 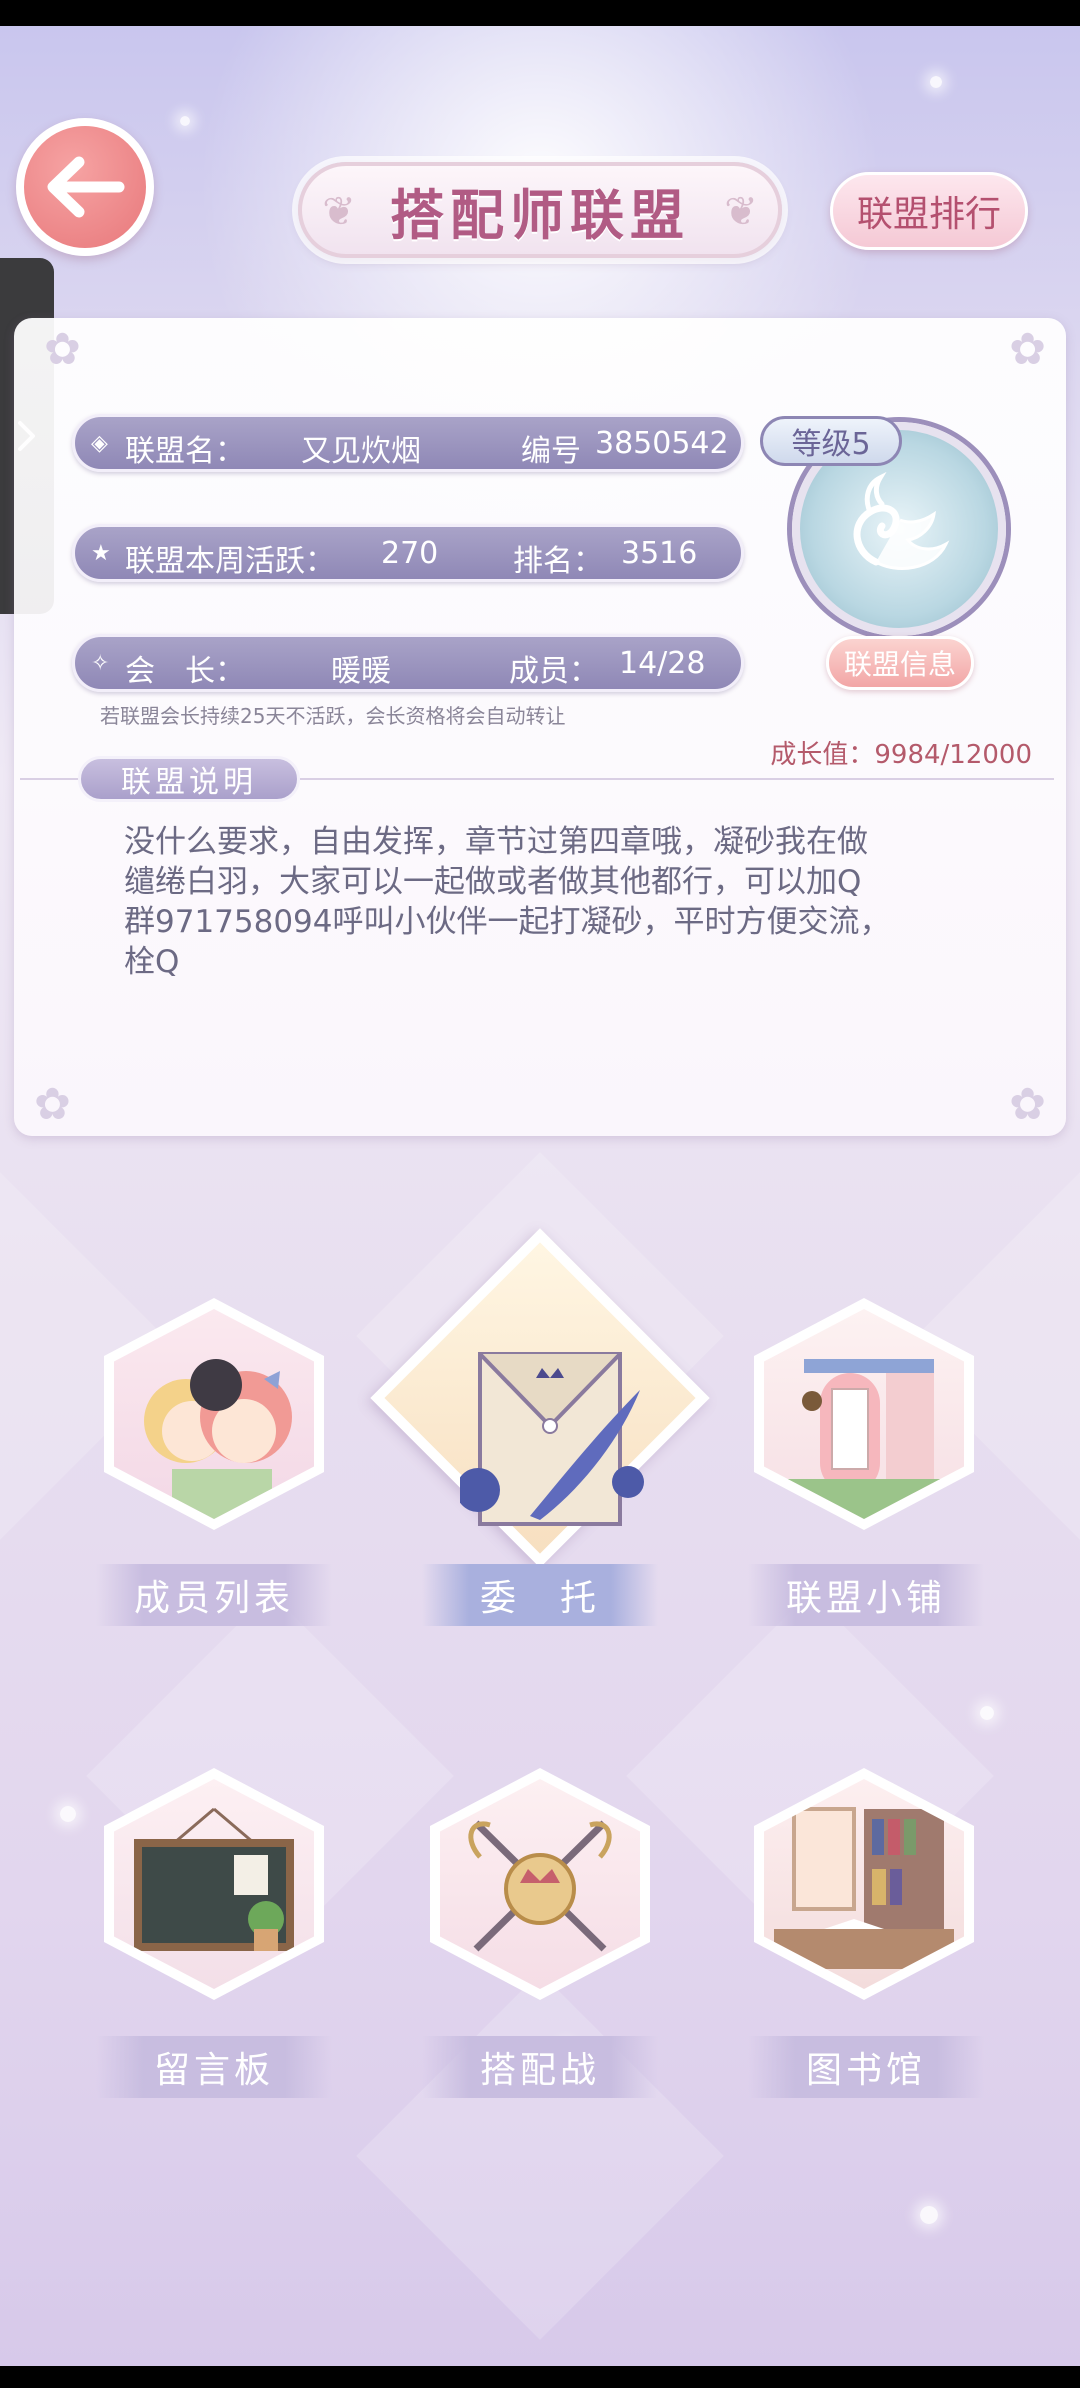 I want to click on styling-battle-label: 搭配战, so click(x=540, y=2067).